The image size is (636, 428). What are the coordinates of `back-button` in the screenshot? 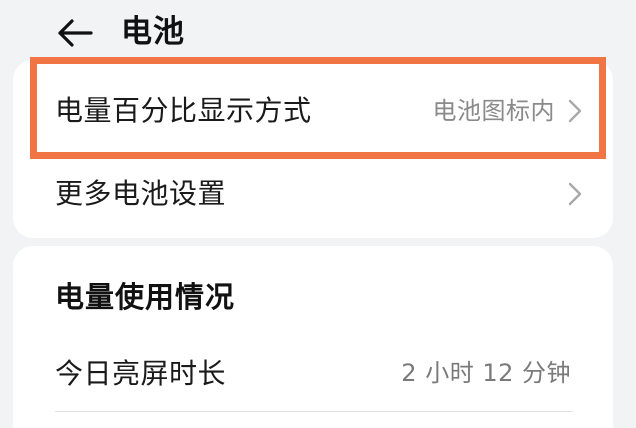 It's located at (75, 33).